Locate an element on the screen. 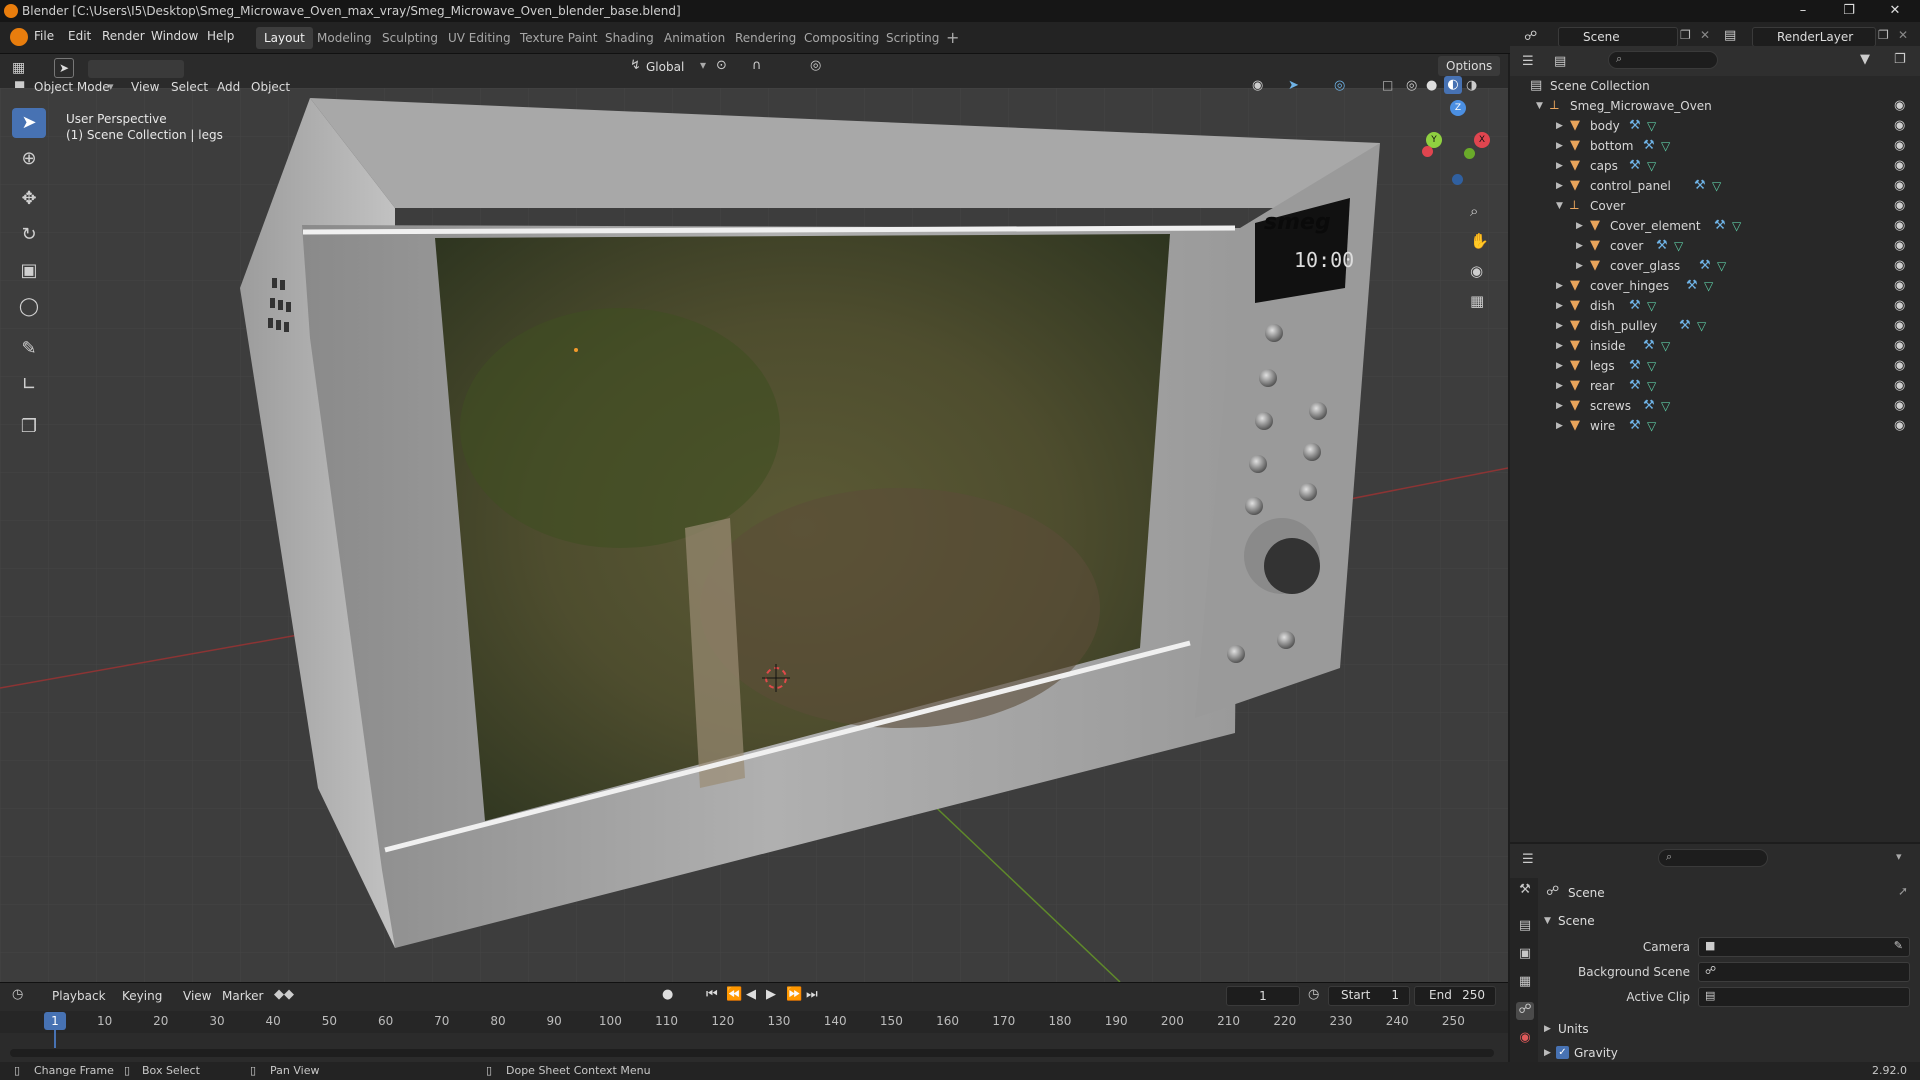  timeline-editor-icon: ◷ is located at coordinates (17, 994).